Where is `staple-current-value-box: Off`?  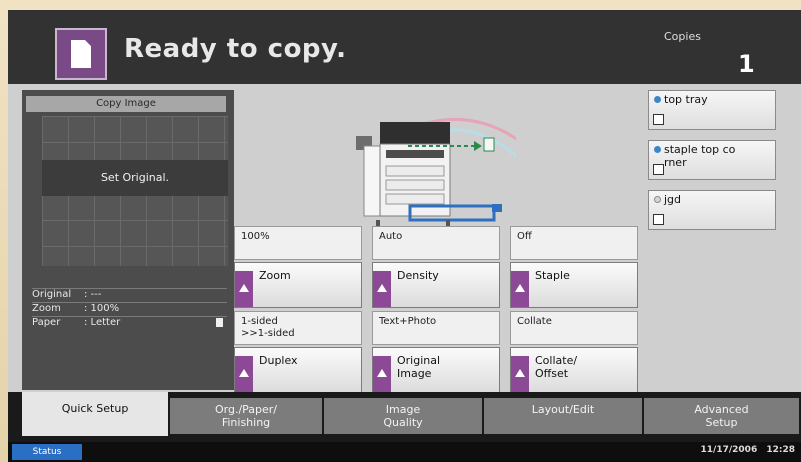
staple-current-value-box: Off is located at coordinates (574, 243).